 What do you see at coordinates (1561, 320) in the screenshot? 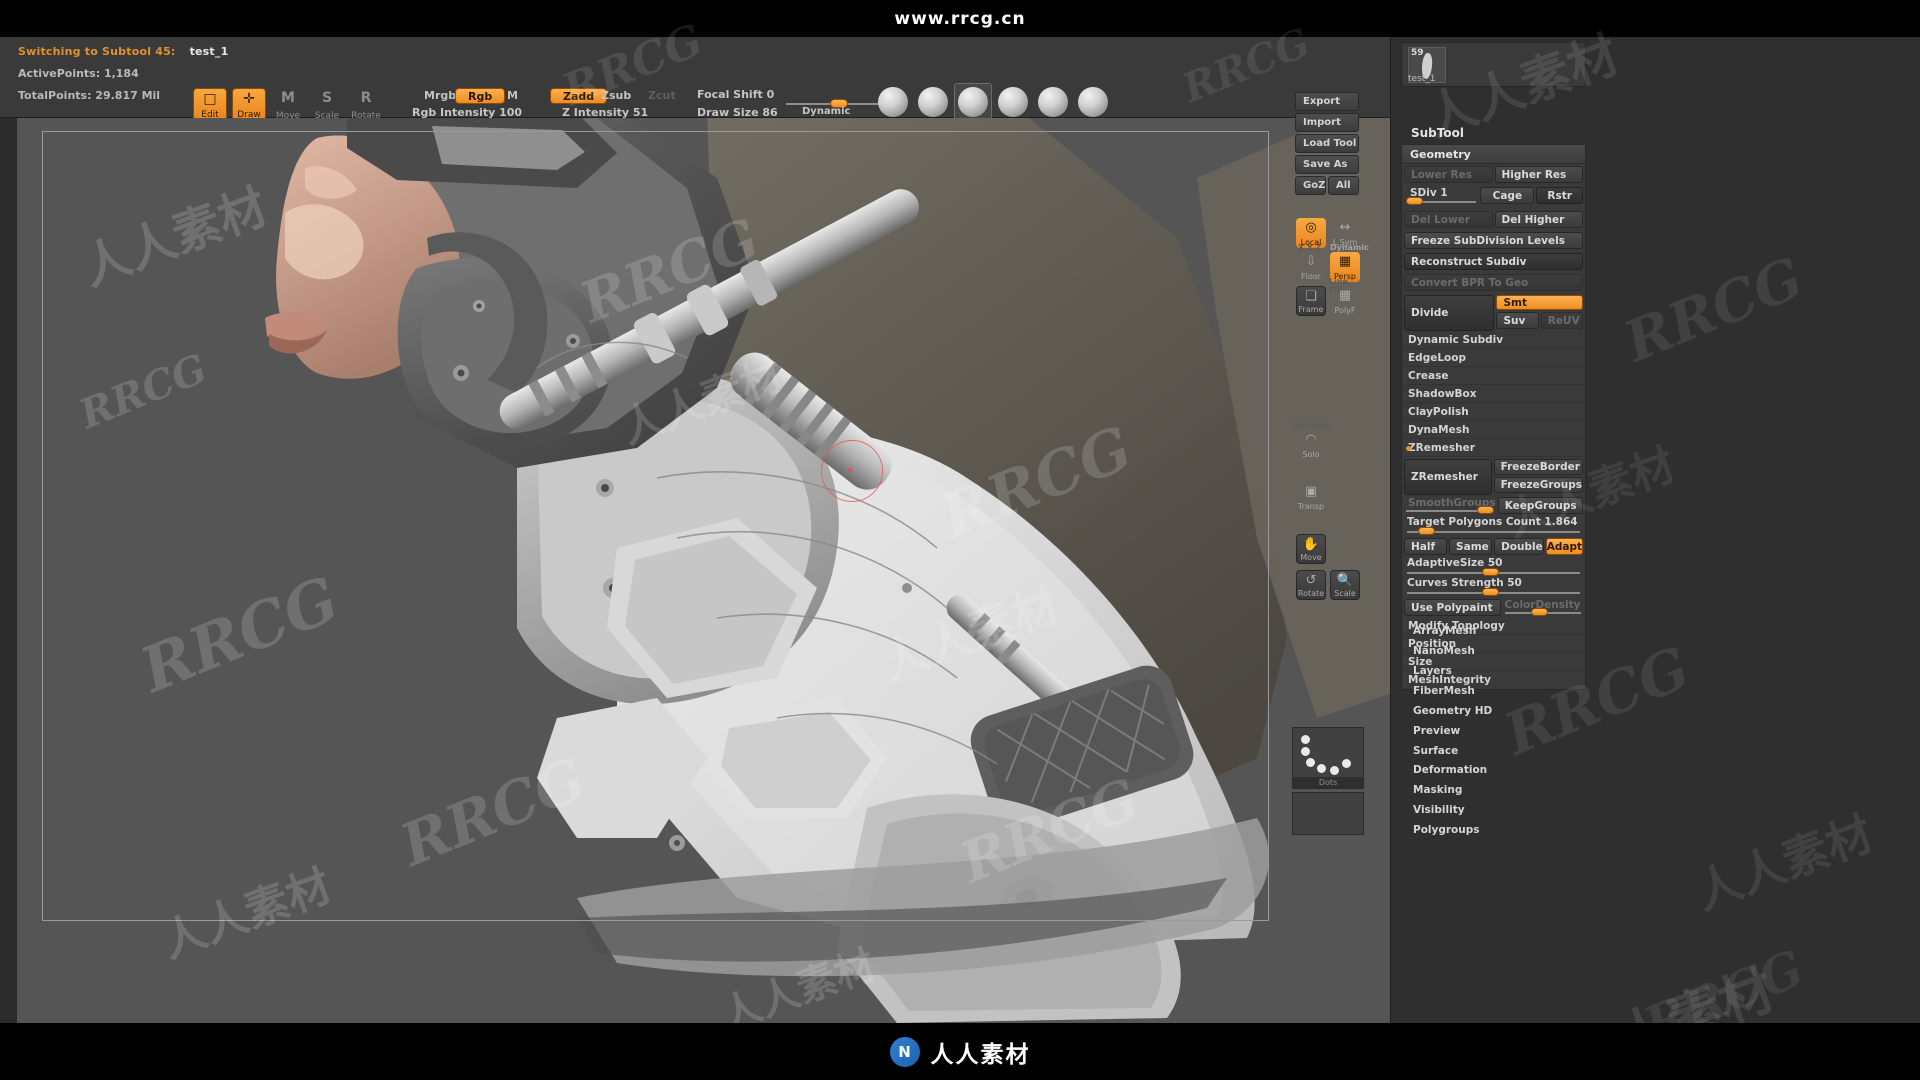
I see `reuv-button: ReUV` at bounding box center [1561, 320].